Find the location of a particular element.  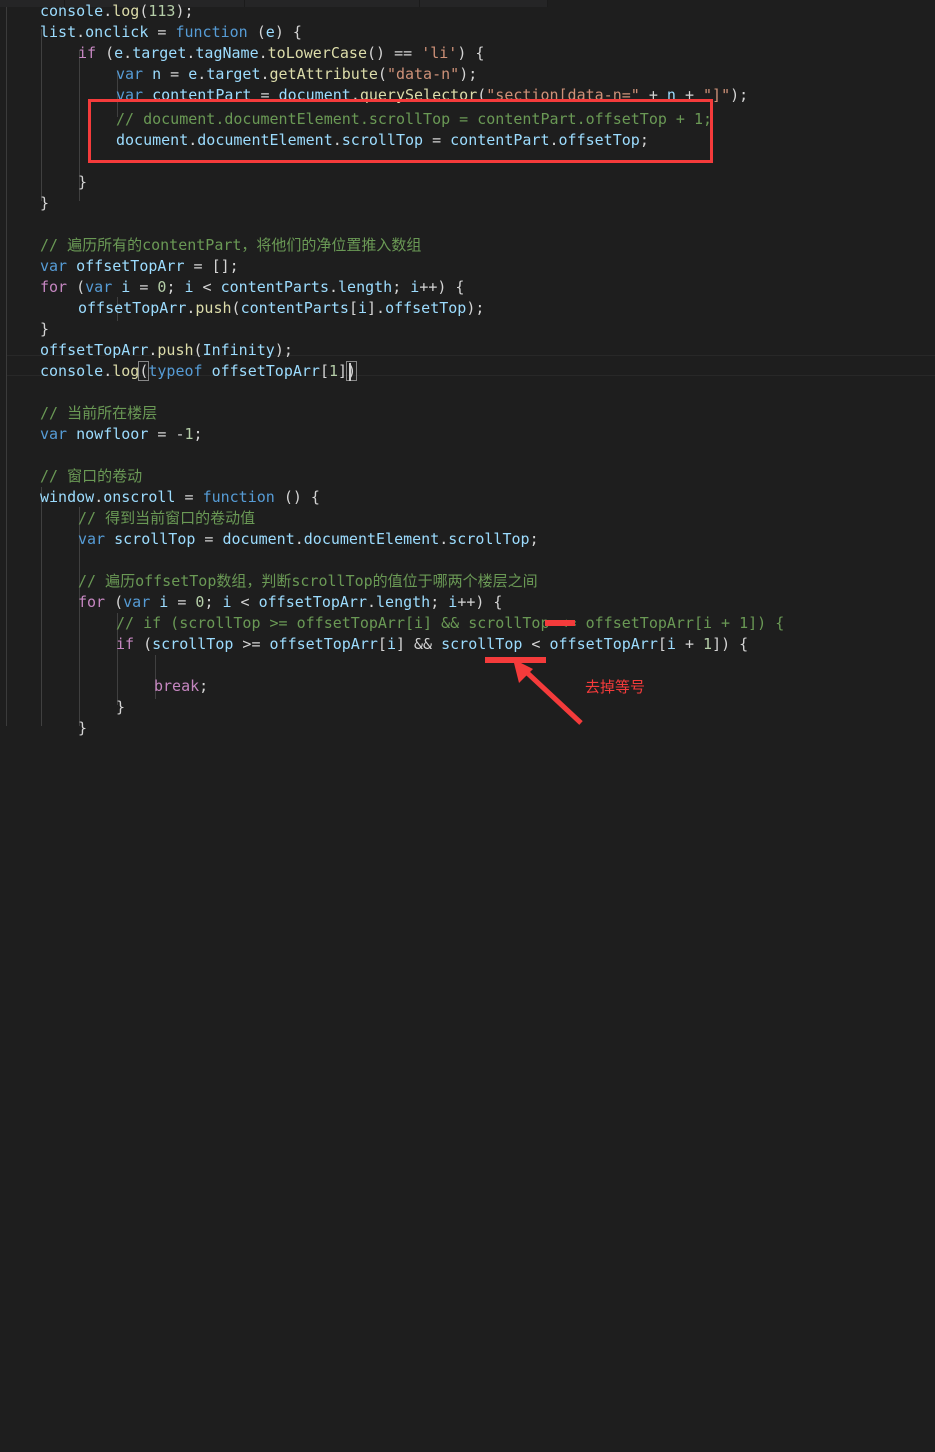

annotation-underline-equals is located at coordinates (560, 623).